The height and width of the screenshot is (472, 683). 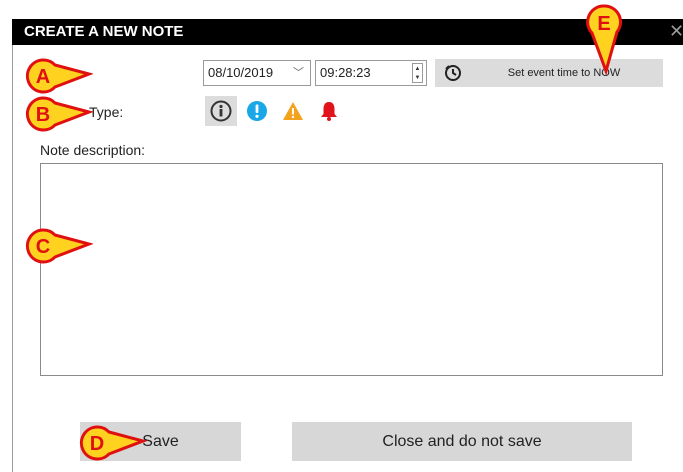 What do you see at coordinates (417, 73) in the screenshot?
I see `time-stepper: ▲ ▼` at bounding box center [417, 73].